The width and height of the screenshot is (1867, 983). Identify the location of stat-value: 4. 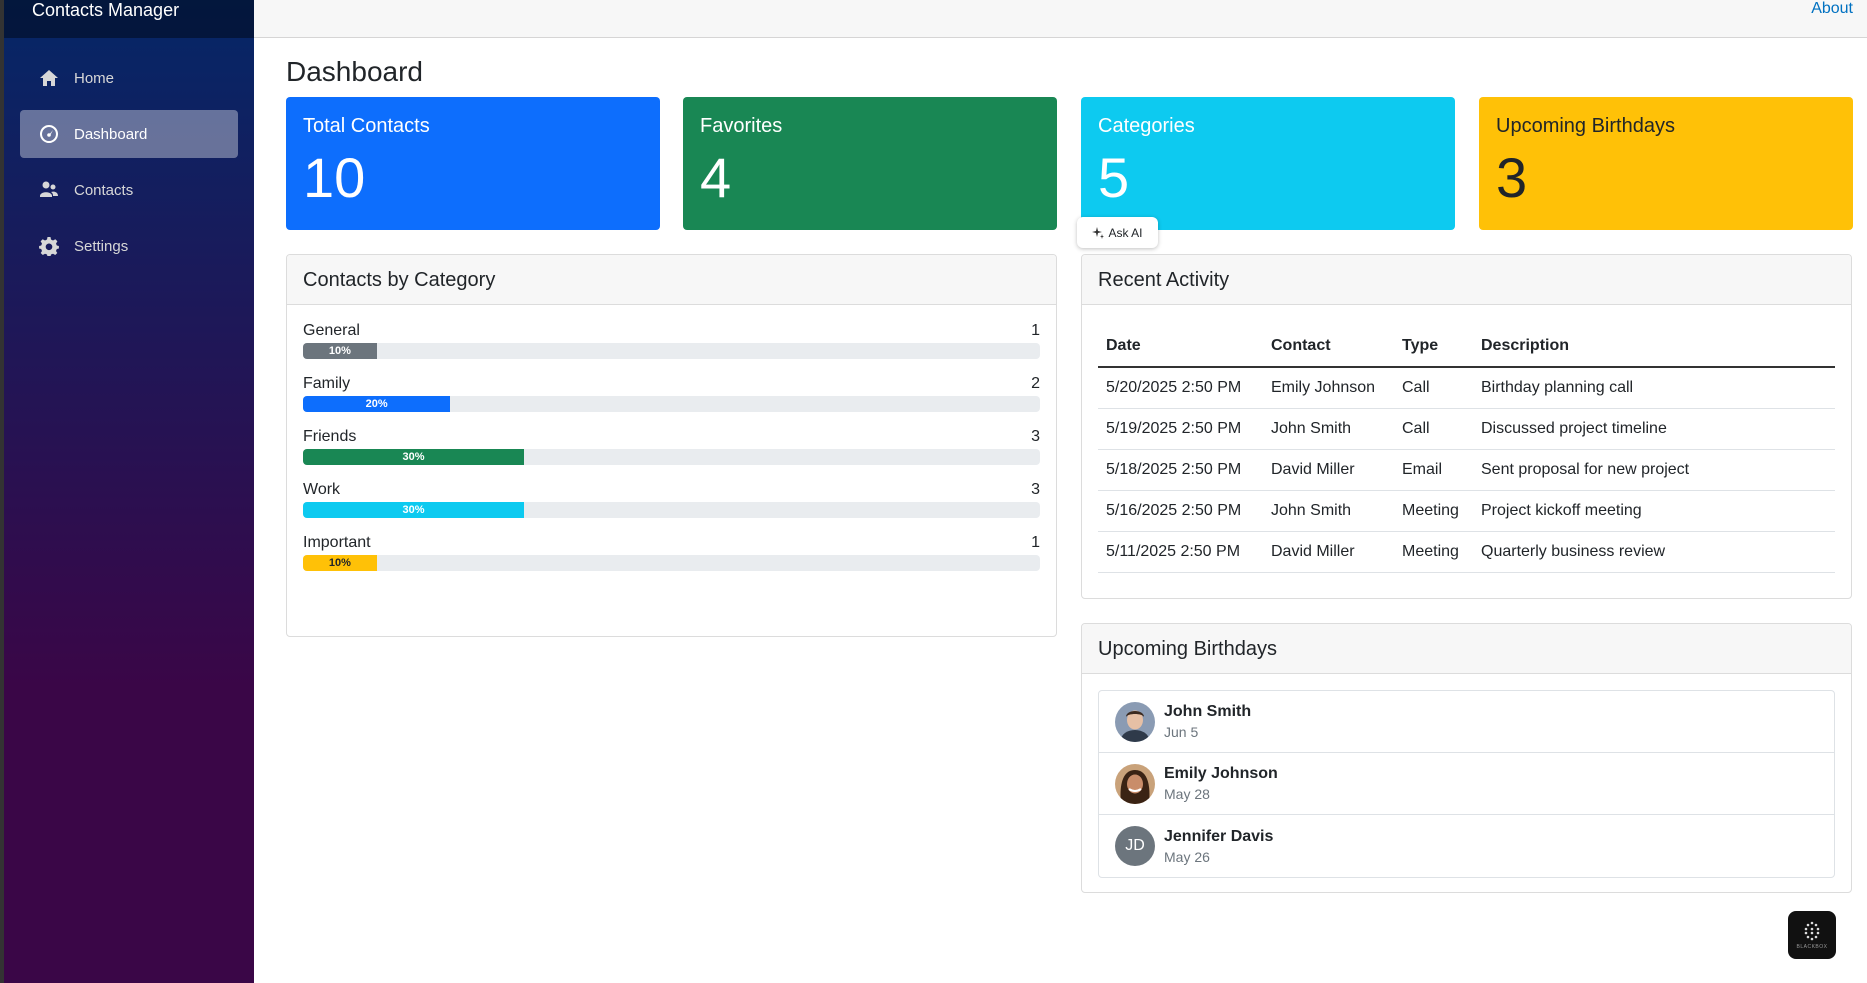
(716, 177).